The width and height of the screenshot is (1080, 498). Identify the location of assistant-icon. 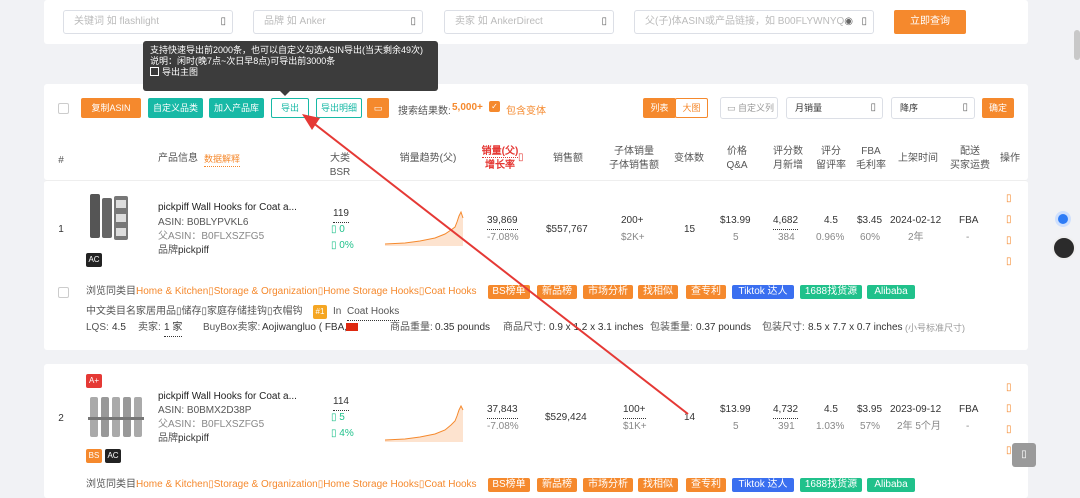
(1063, 219).